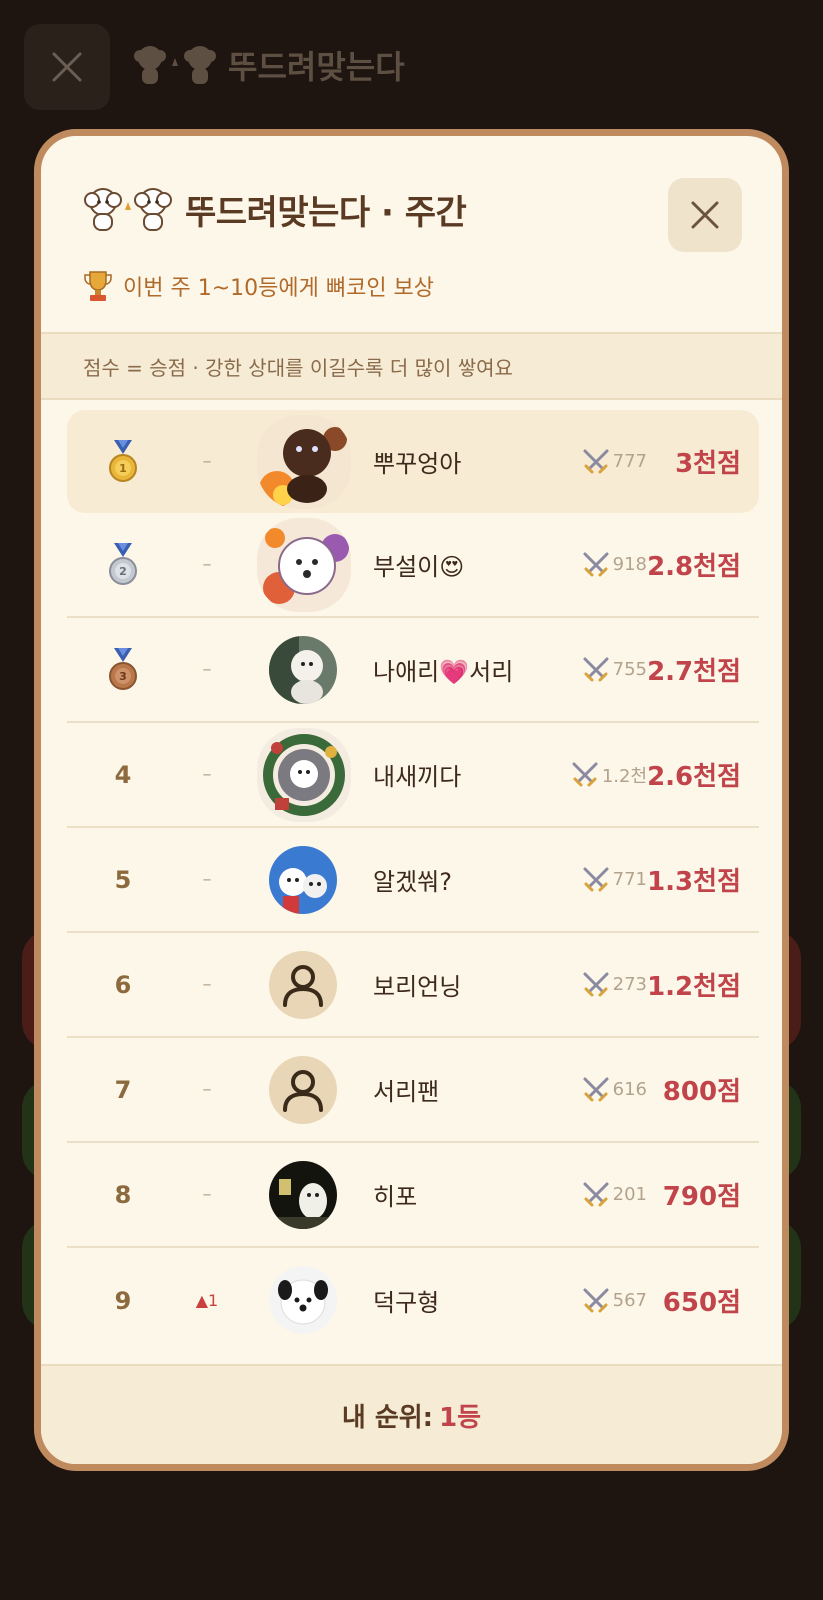 This screenshot has height=1600, width=823. I want to click on battle-count-text: 567, so click(629, 1300).